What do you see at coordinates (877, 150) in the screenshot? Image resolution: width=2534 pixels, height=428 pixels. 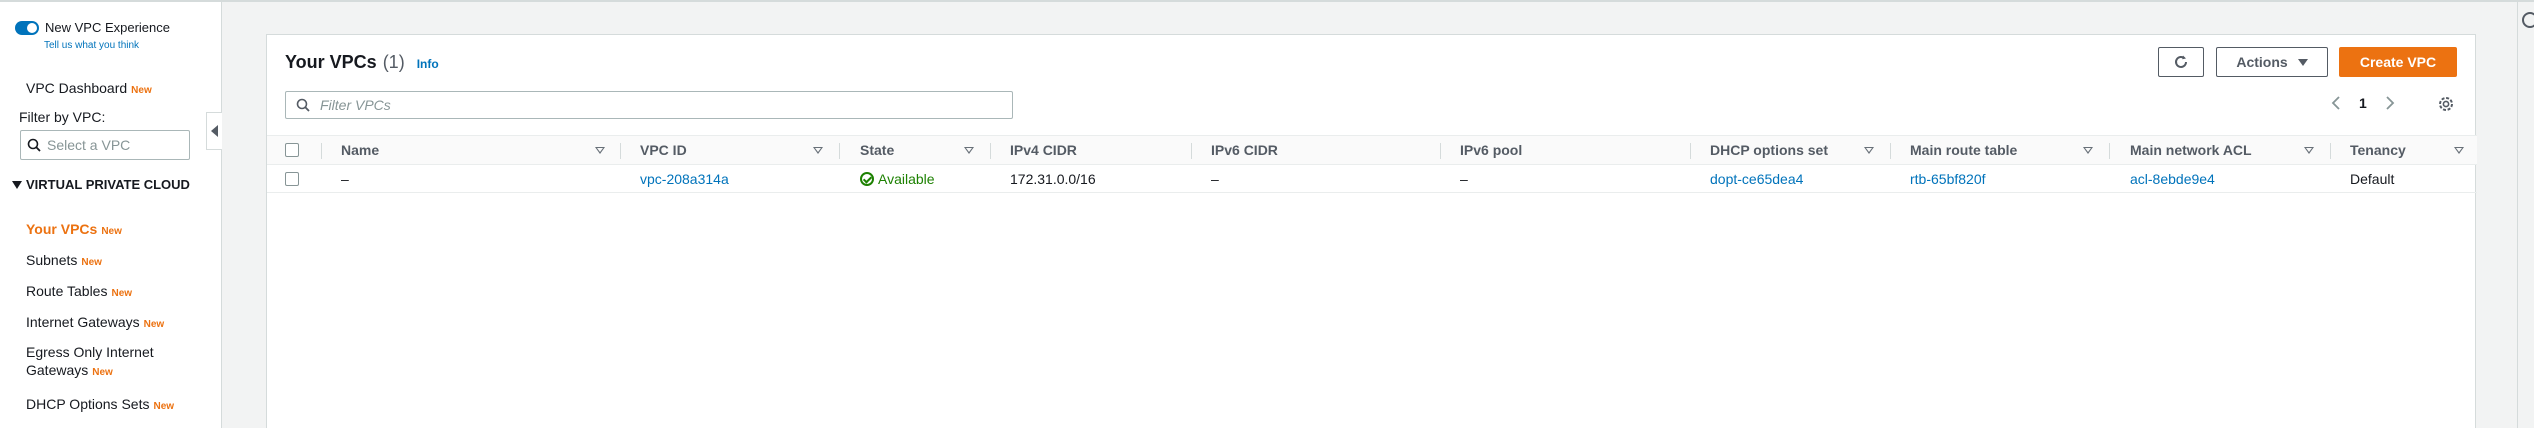 I see `column-header-state: State` at bounding box center [877, 150].